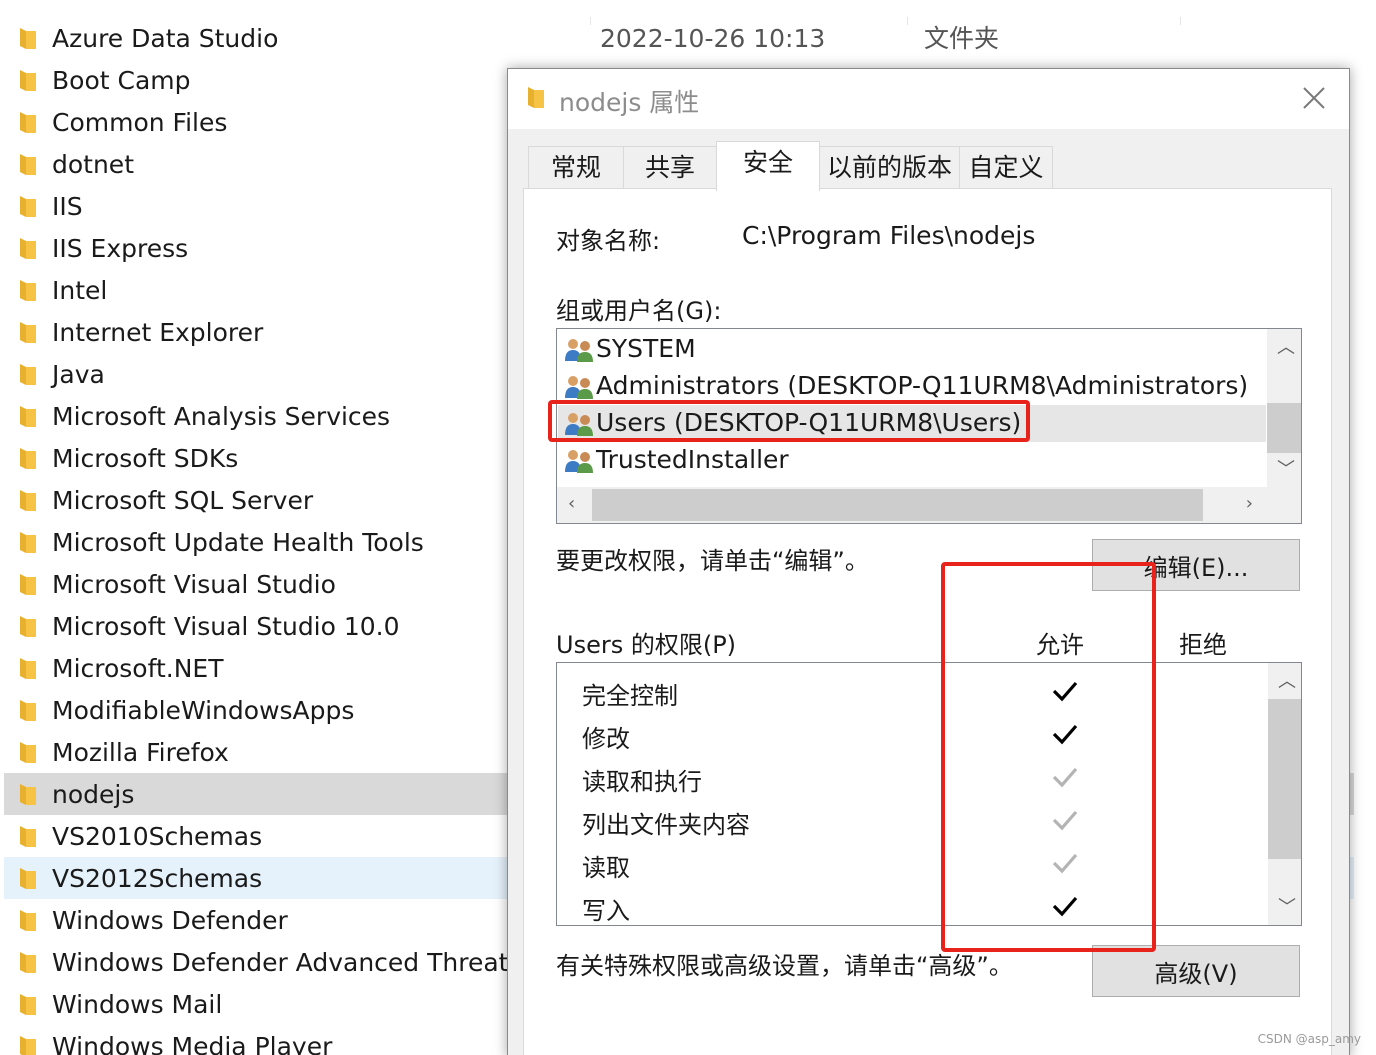  What do you see at coordinates (304, 962) in the screenshot?
I see `file-name: Windows Defender Advanced Threat Pro` at bounding box center [304, 962].